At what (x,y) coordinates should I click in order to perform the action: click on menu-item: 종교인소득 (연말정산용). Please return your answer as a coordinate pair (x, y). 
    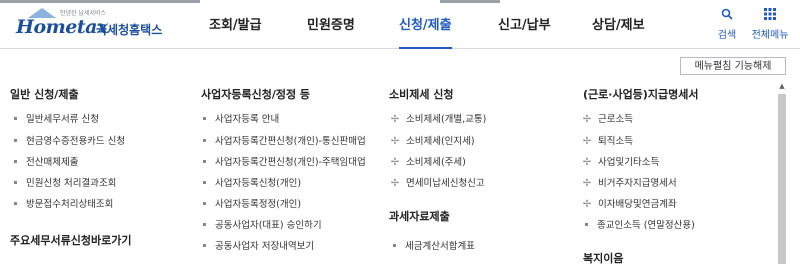
    Looking at the image, I should click on (640, 226).